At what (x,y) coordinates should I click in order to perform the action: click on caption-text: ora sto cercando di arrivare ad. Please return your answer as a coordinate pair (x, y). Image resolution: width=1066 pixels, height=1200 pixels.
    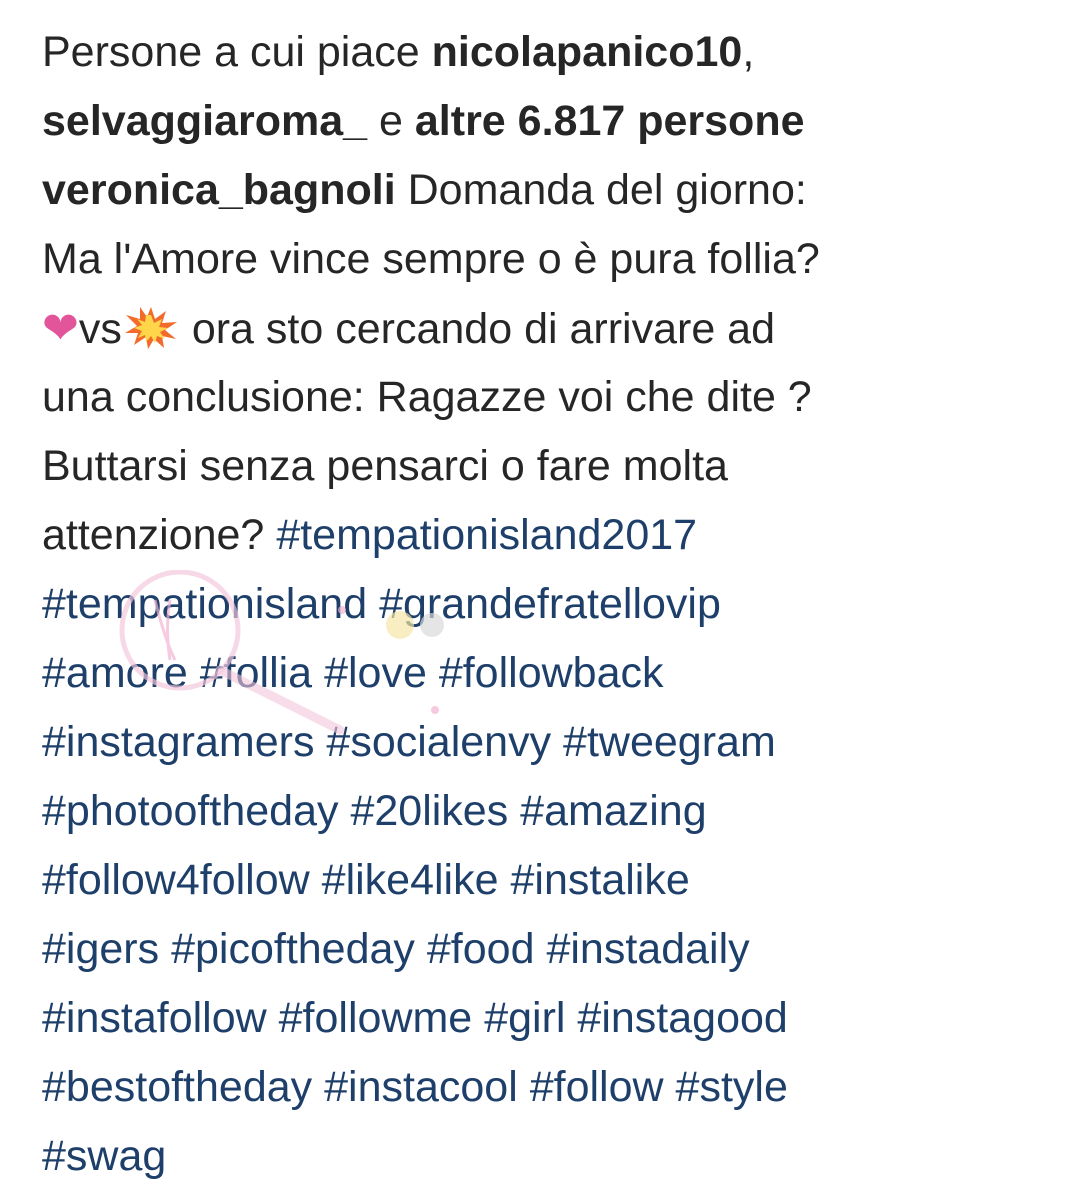
    Looking at the image, I should click on (483, 329).